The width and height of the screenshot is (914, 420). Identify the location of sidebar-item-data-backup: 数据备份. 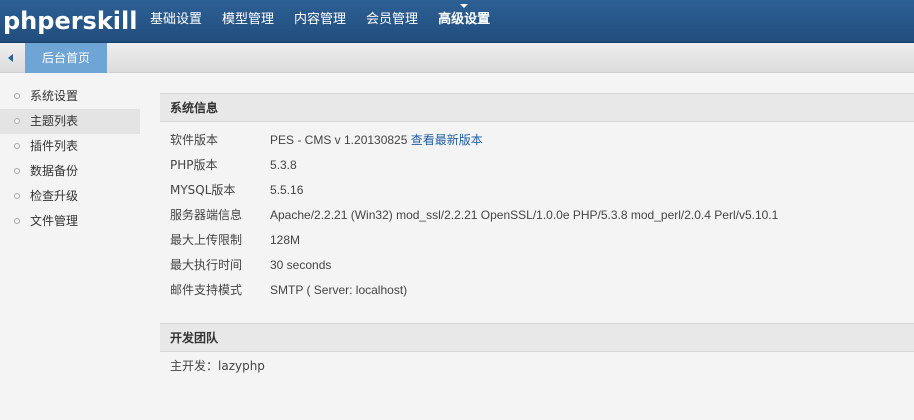
(70, 171).